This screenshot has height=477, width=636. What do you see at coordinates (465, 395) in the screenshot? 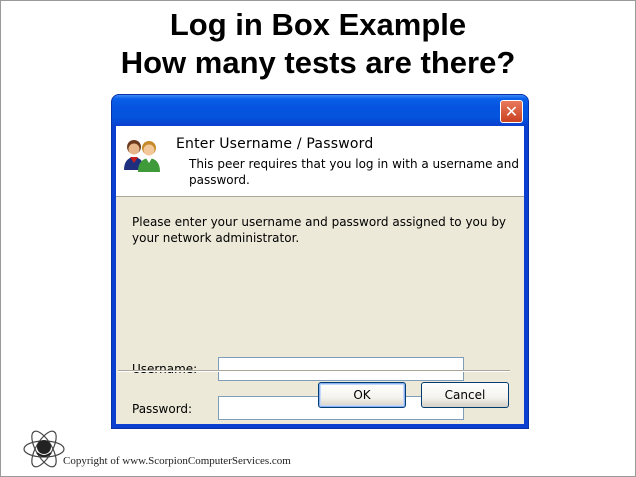
I see `cancel-button: Cancel` at bounding box center [465, 395].